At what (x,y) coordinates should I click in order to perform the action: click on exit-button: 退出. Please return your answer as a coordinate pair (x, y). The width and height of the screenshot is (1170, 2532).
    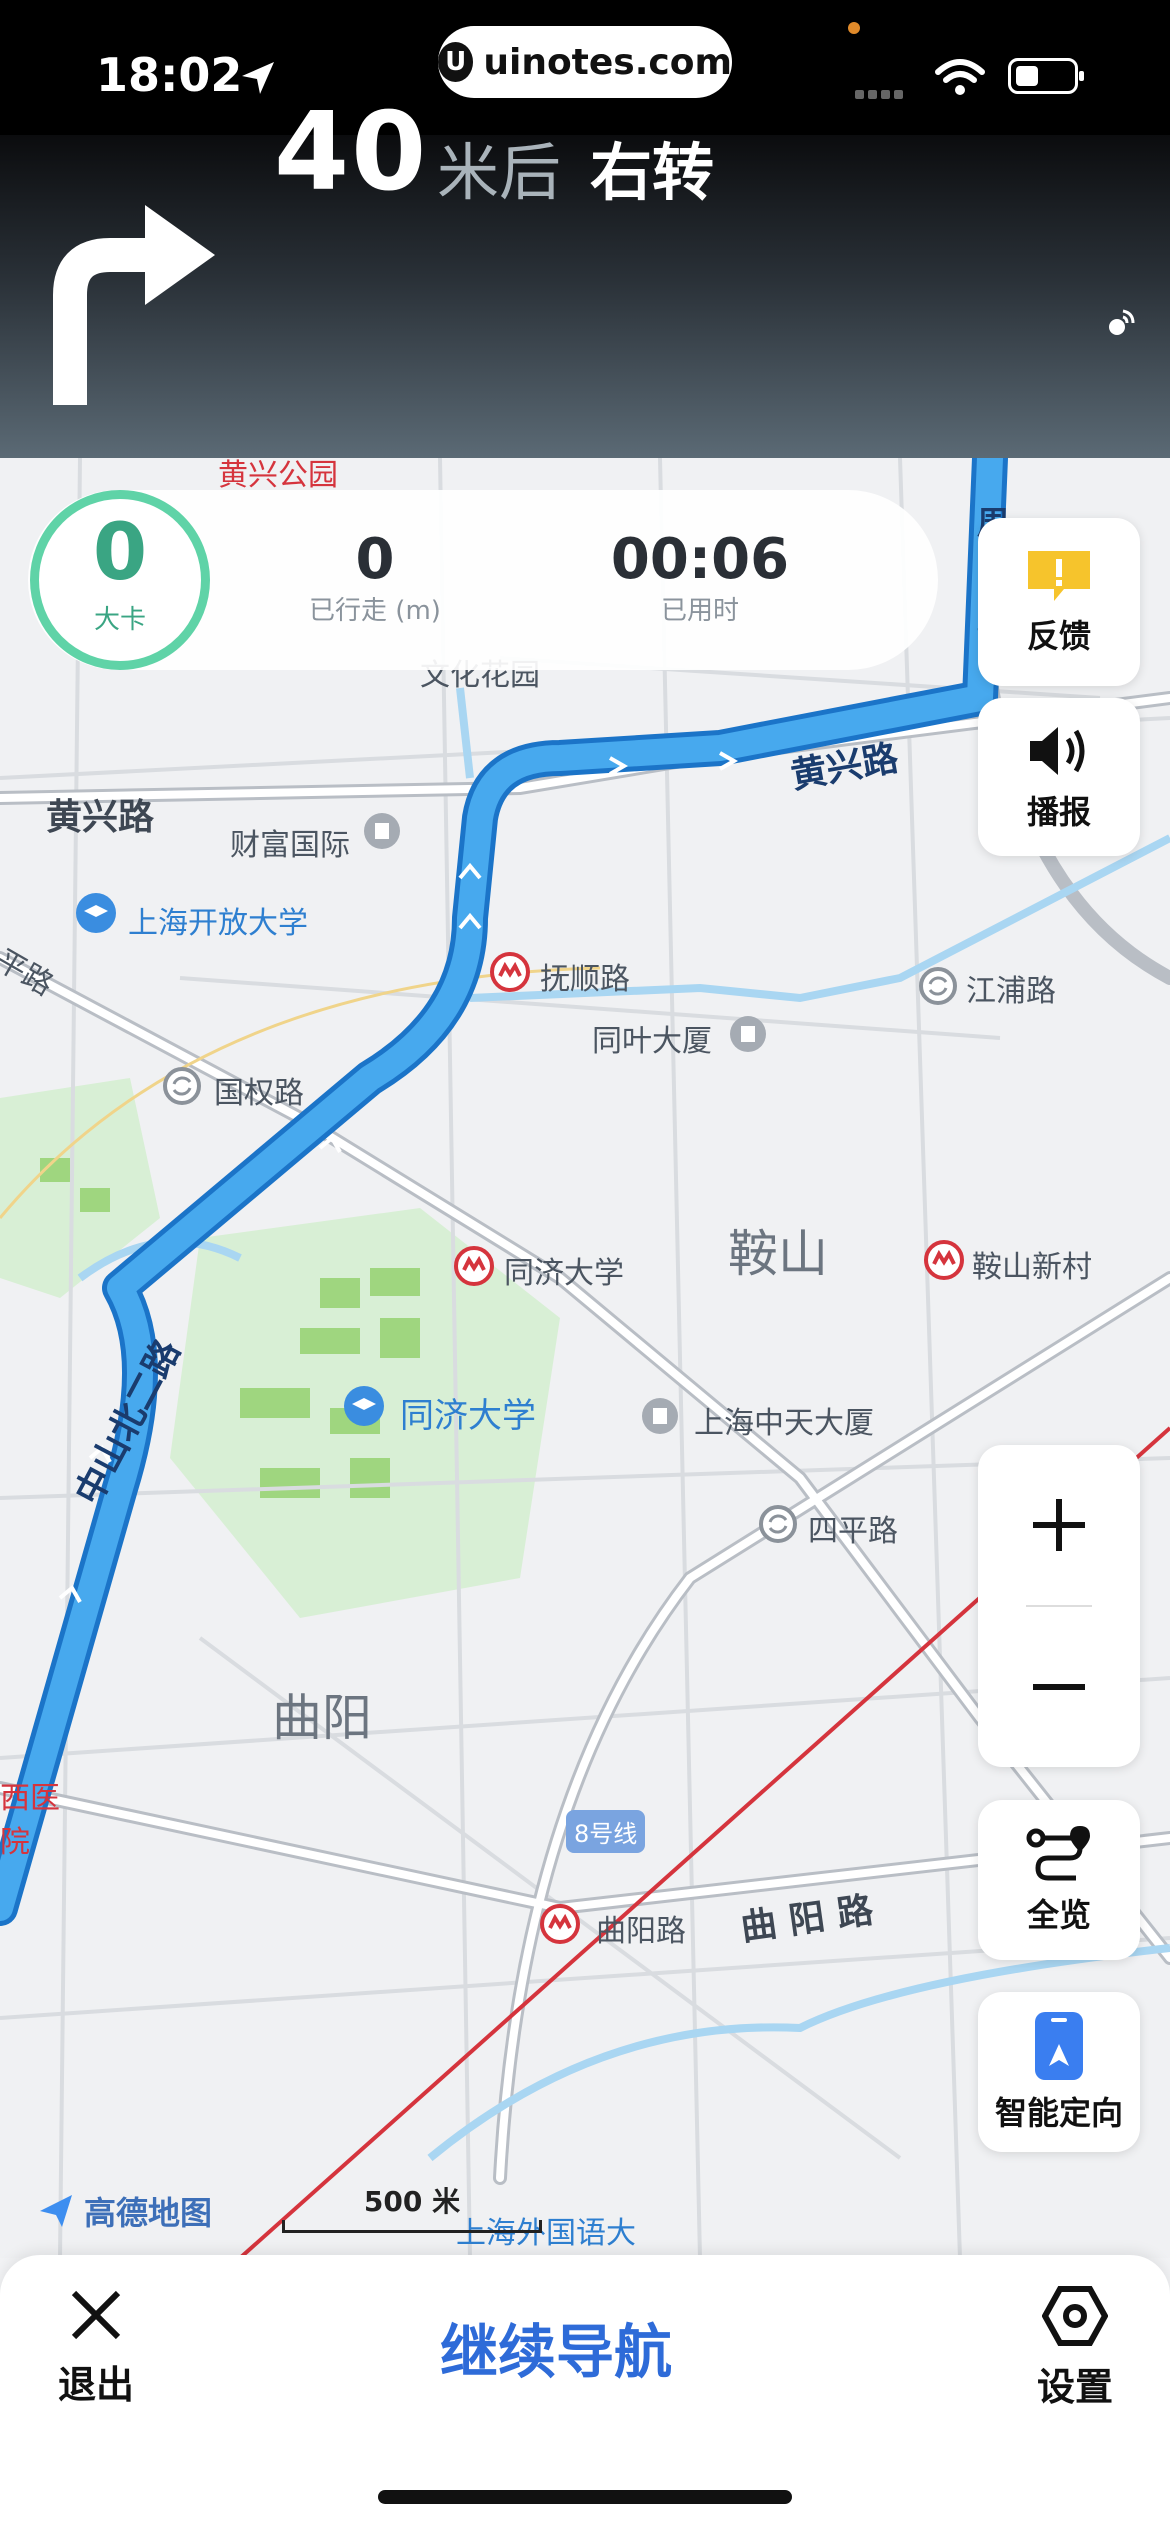
    Looking at the image, I should click on (96, 2347).